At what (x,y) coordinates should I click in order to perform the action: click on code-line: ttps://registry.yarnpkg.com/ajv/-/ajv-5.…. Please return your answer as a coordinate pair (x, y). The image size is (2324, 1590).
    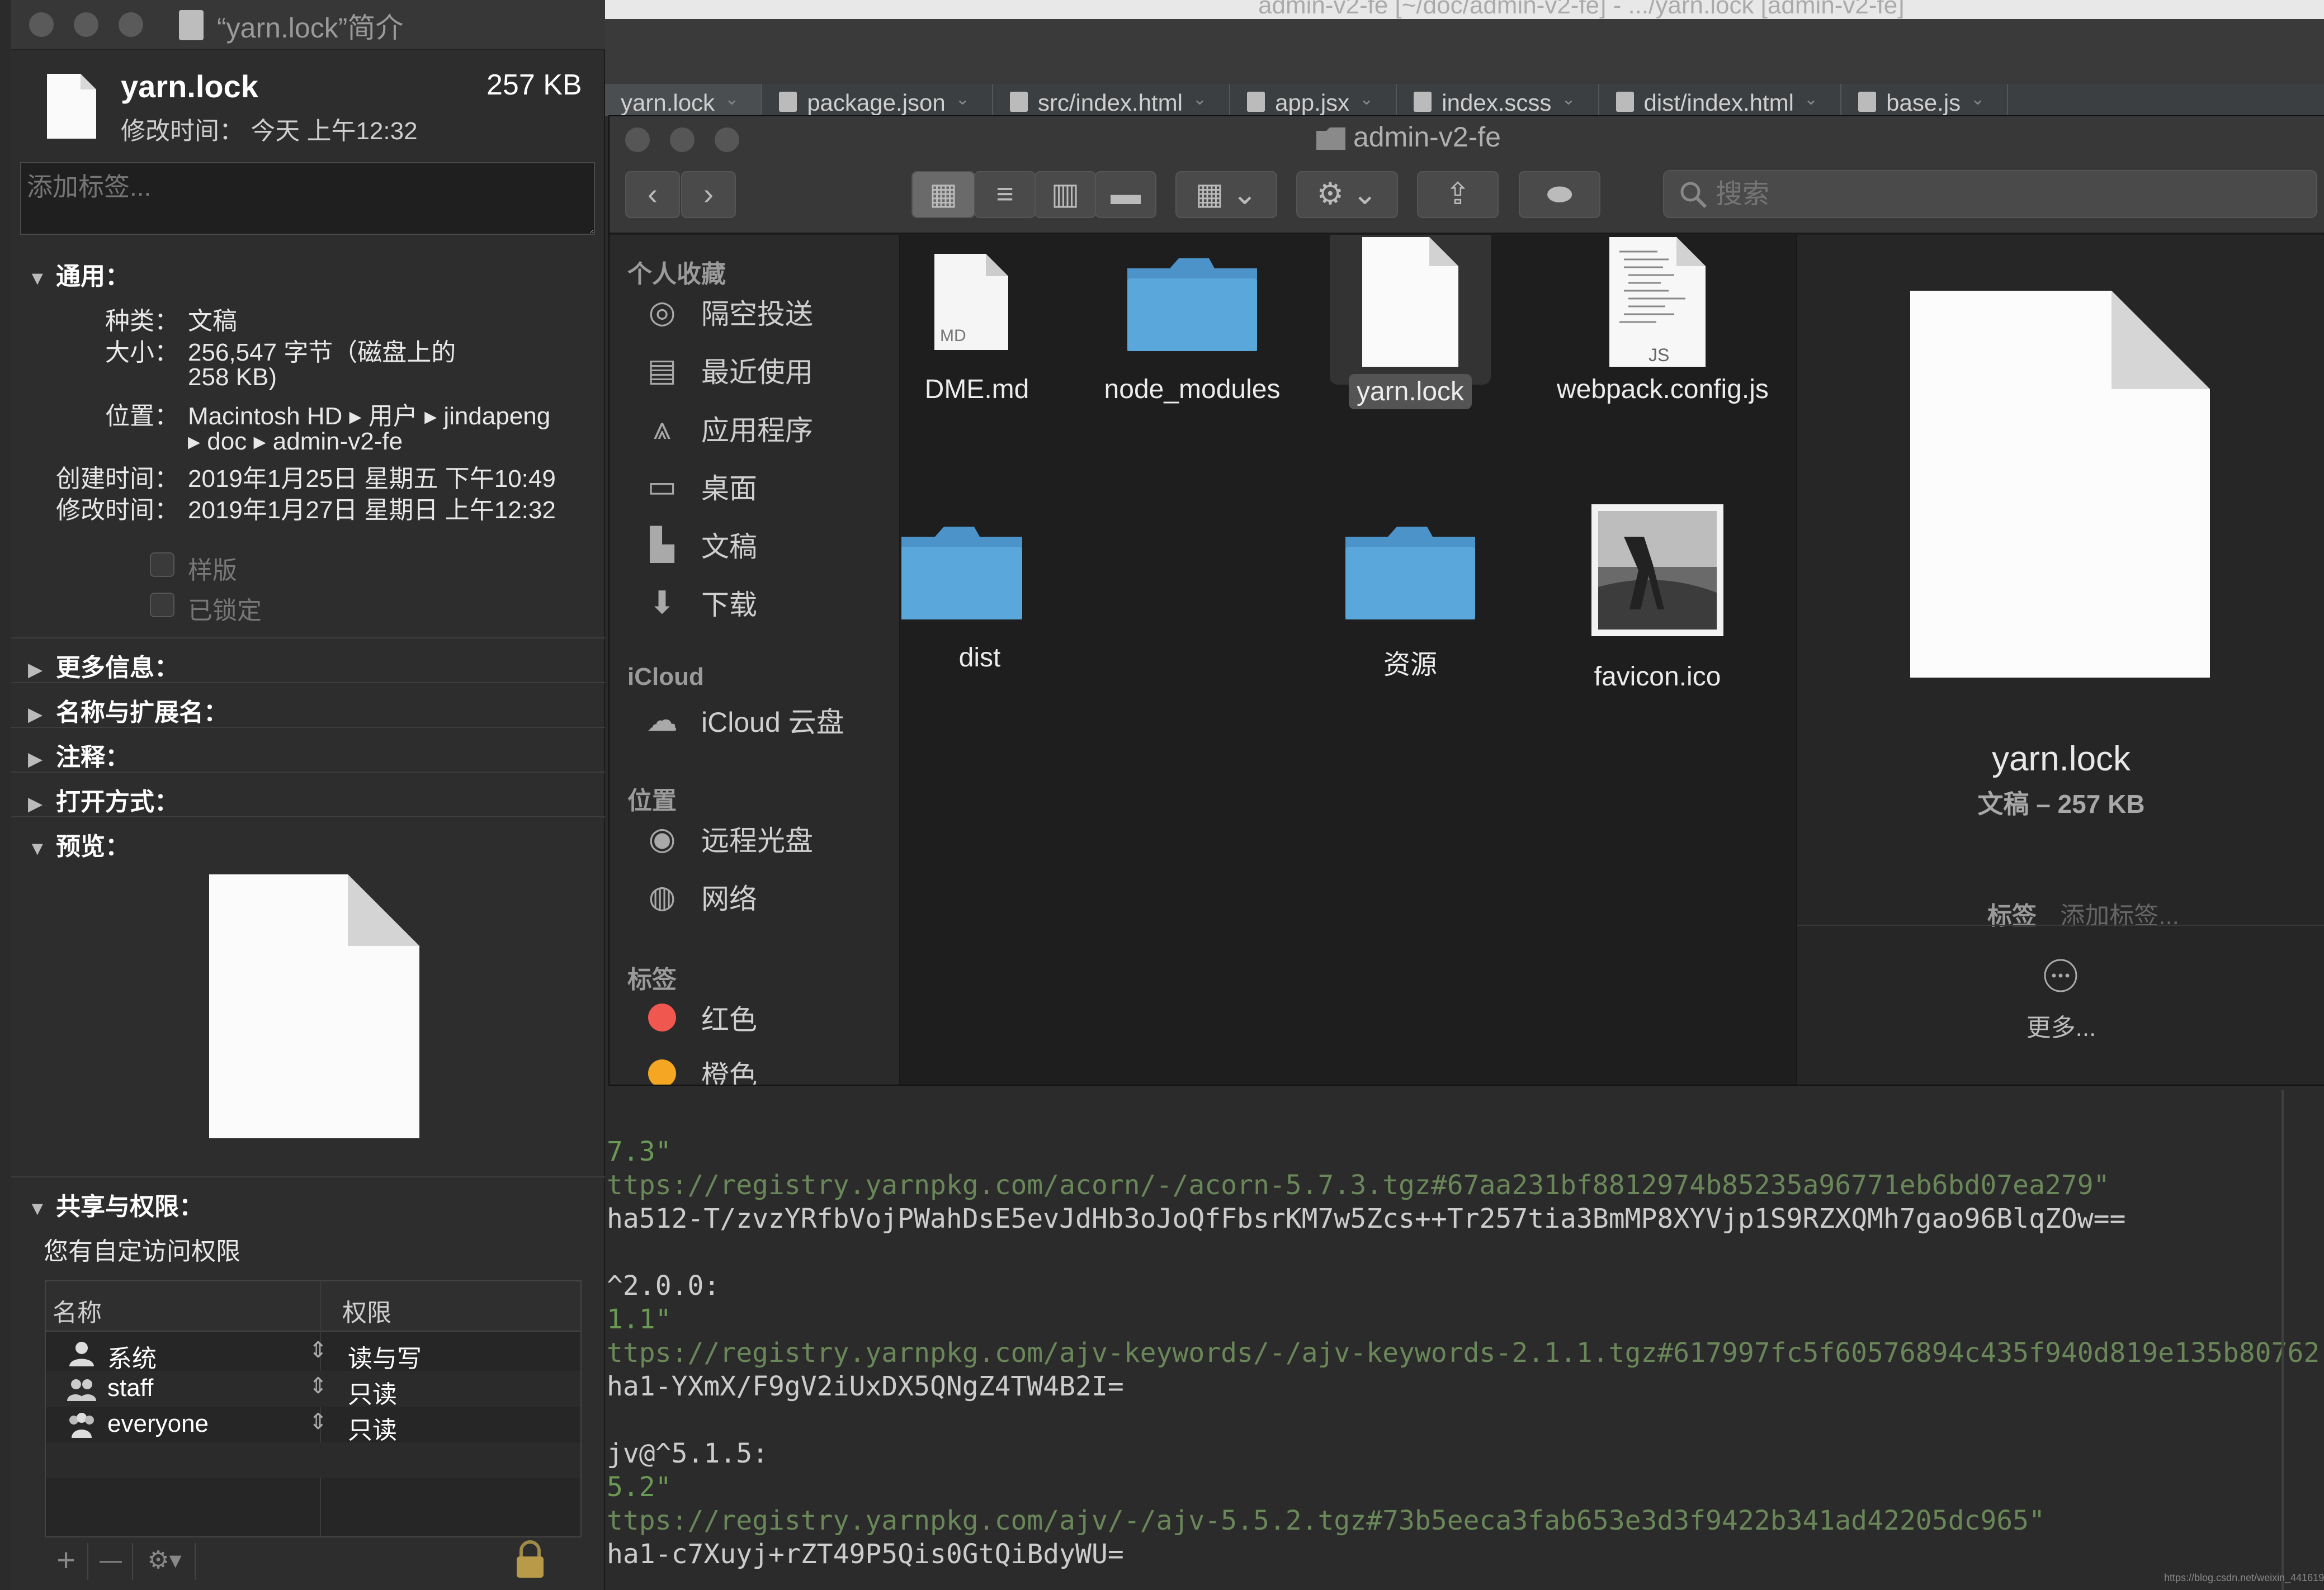
    Looking at the image, I should click on (1326, 1520).